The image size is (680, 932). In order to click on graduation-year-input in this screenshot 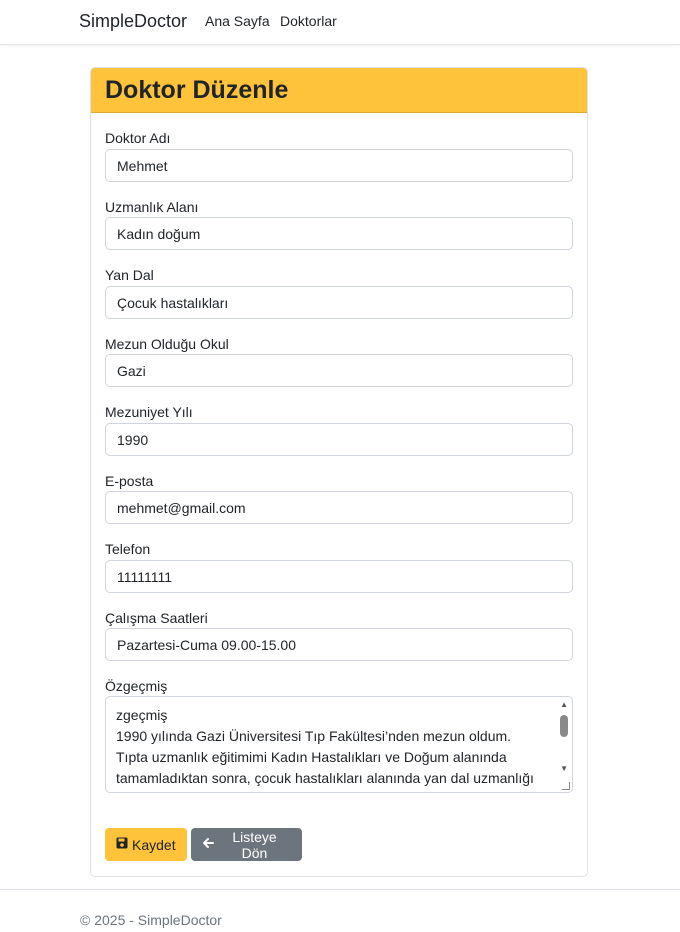, I will do `click(339, 439)`.